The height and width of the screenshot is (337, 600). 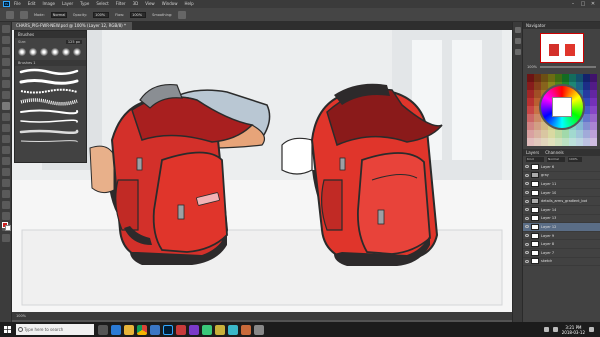 I want to click on store-icon, so click(x=155, y=329).